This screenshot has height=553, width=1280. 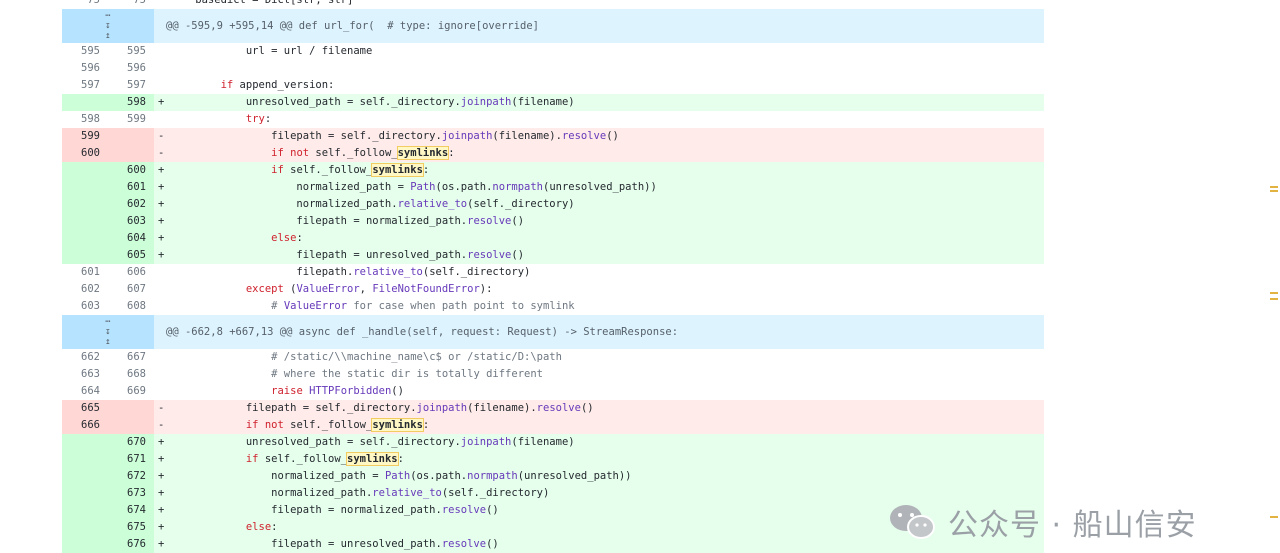 What do you see at coordinates (131, 102) in the screenshot?
I see `new-line-number: 598` at bounding box center [131, 102].